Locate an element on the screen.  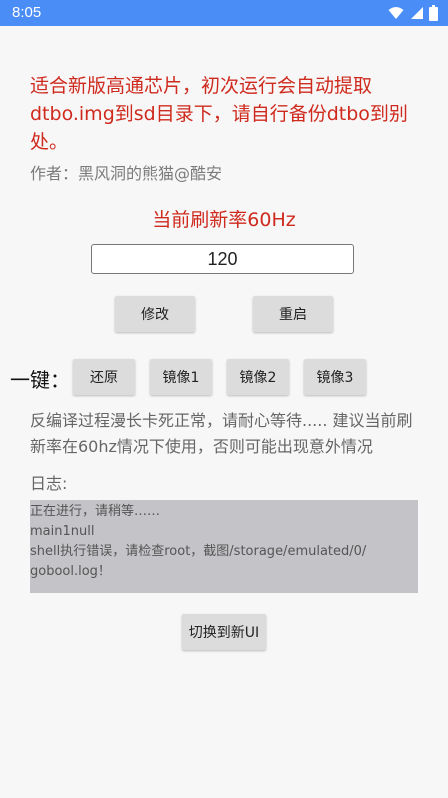
mirror2-button: 镜像2 is located at coordinates (258, 377).